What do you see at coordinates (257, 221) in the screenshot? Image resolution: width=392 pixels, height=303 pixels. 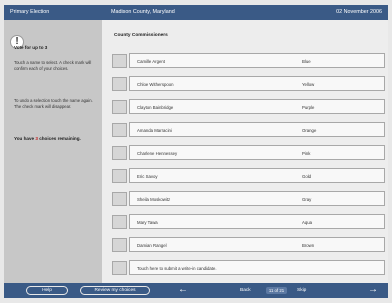 I see `candidate-button: Mary Tawa Aqua` at bounding box center [257, 221].